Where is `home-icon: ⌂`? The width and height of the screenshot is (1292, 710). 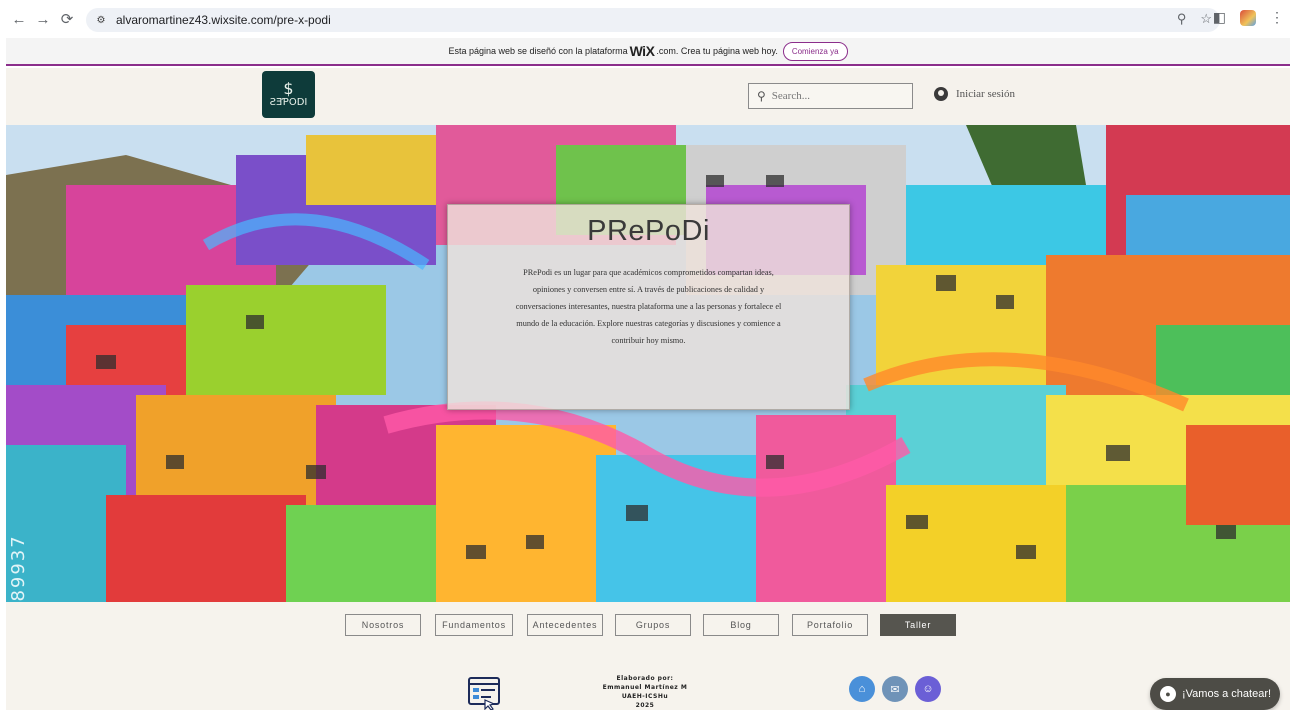 home-icon: ⌂ is located at coordinates (862, 689).